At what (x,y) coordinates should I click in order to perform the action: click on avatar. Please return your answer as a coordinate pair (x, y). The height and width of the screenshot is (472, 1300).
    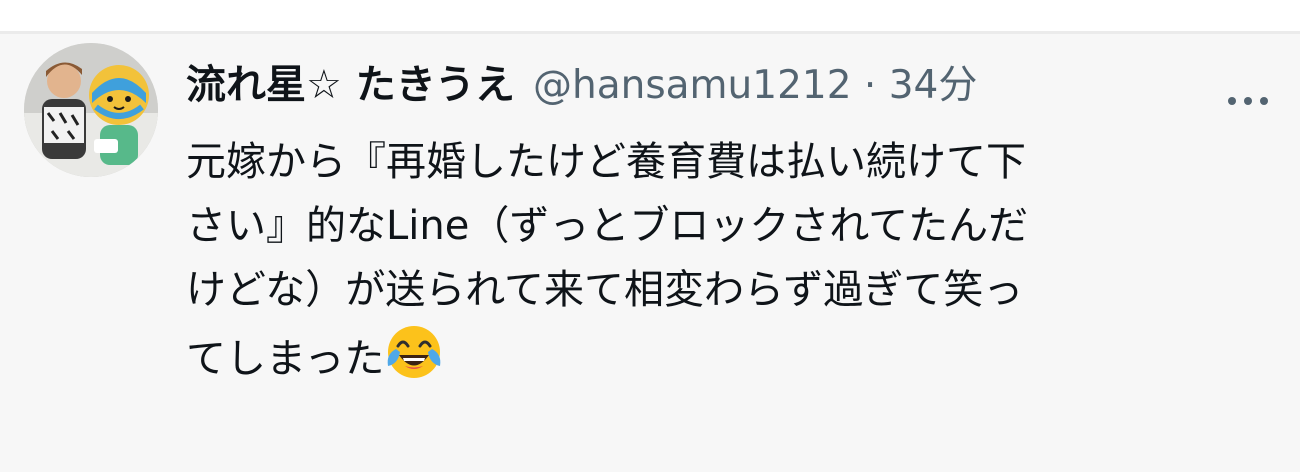
    Looking at the image, I should click on (91, 110).